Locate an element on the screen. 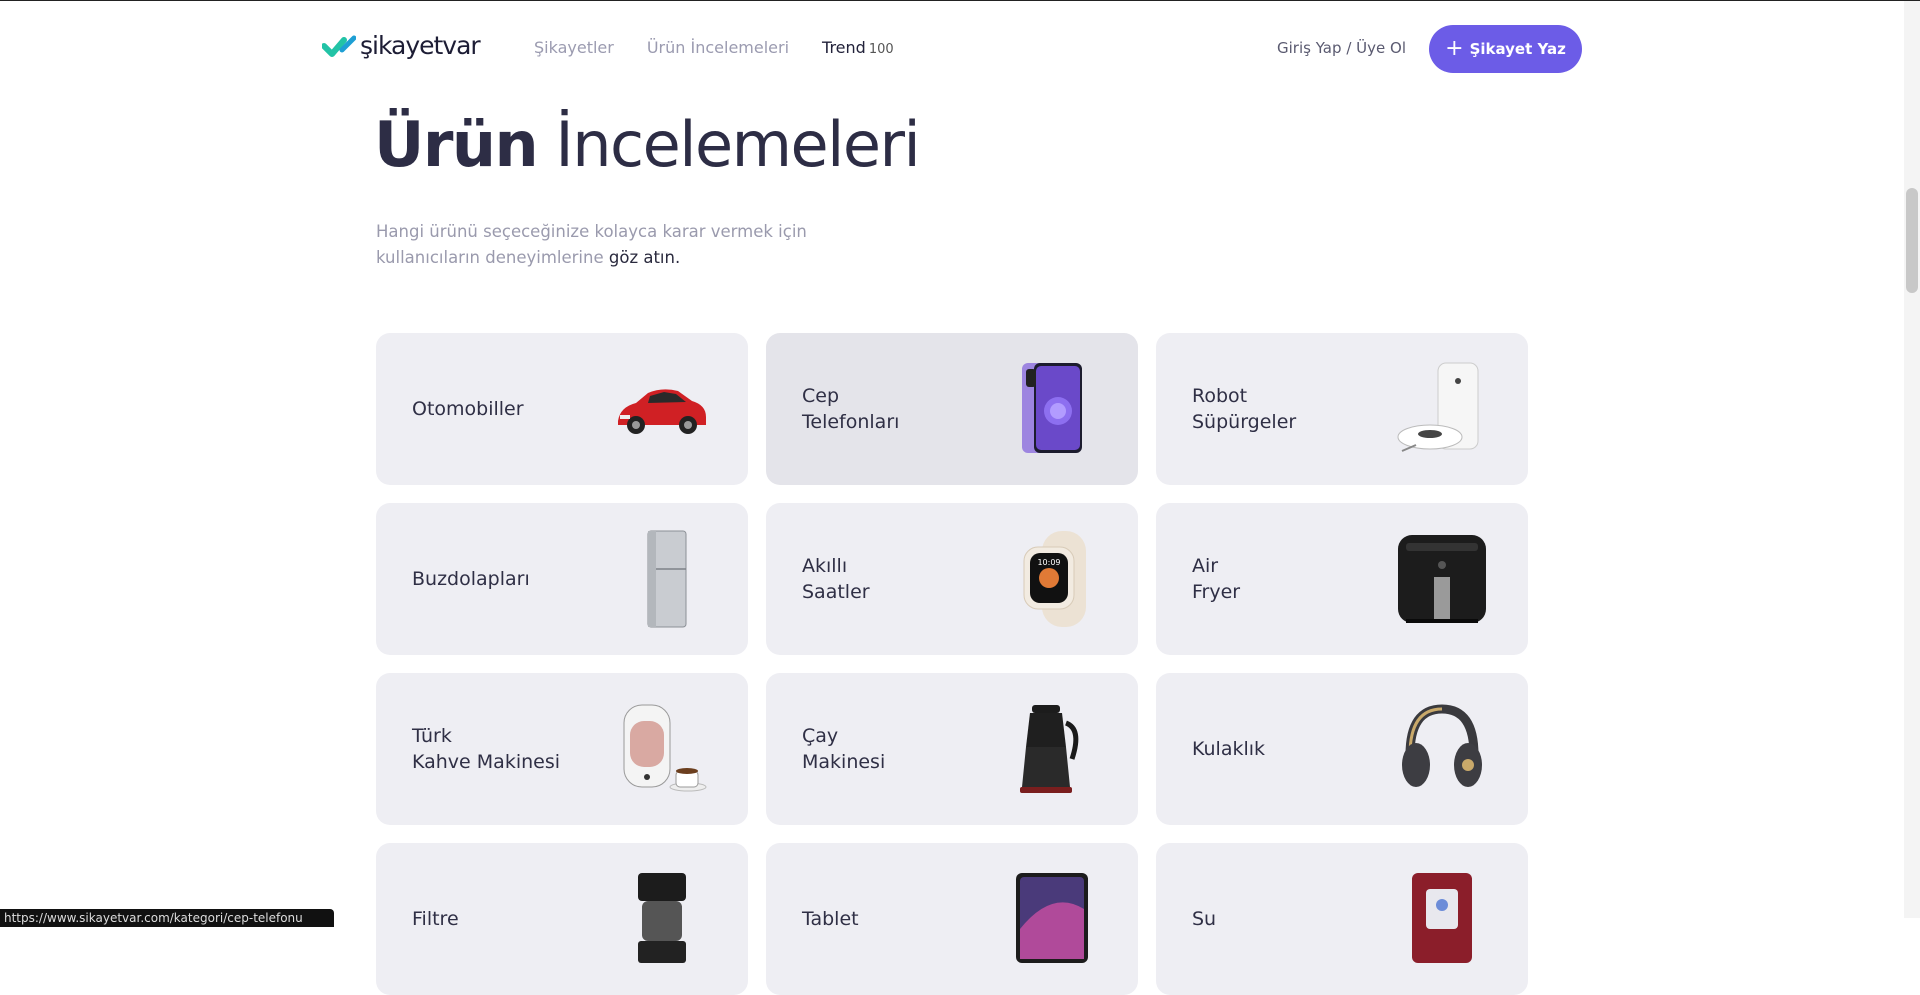 This screenshot has width=1920, height=995. page-title: Ürün İncelemeleri is located at coordinates (647, 144).